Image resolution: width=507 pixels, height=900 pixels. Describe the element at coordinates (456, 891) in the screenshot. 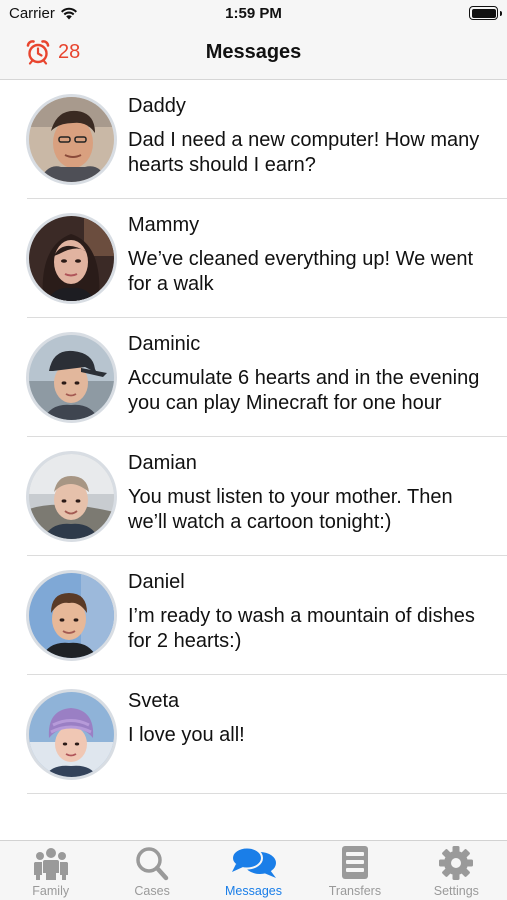

I see `tab-label: Settings` at that location.